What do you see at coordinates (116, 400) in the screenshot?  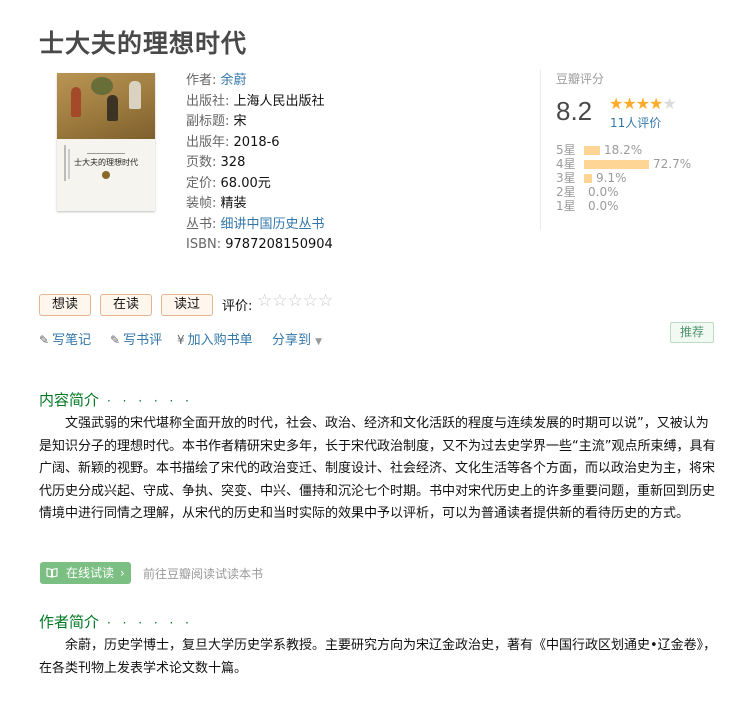 I see `intro-heading: 内容简介 · · · · · ·` at bounding box center [116, 400].